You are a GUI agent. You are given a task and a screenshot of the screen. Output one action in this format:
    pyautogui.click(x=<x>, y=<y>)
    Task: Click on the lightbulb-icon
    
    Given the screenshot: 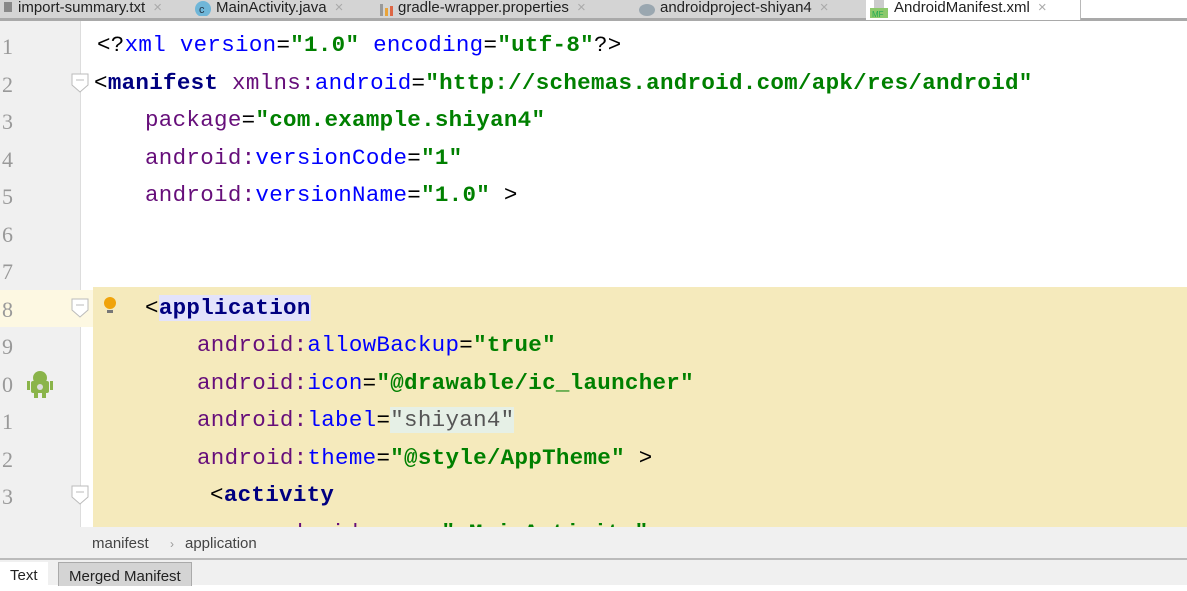 What is the action you would take?
    pyautogui.click(x=110, y=308)
    